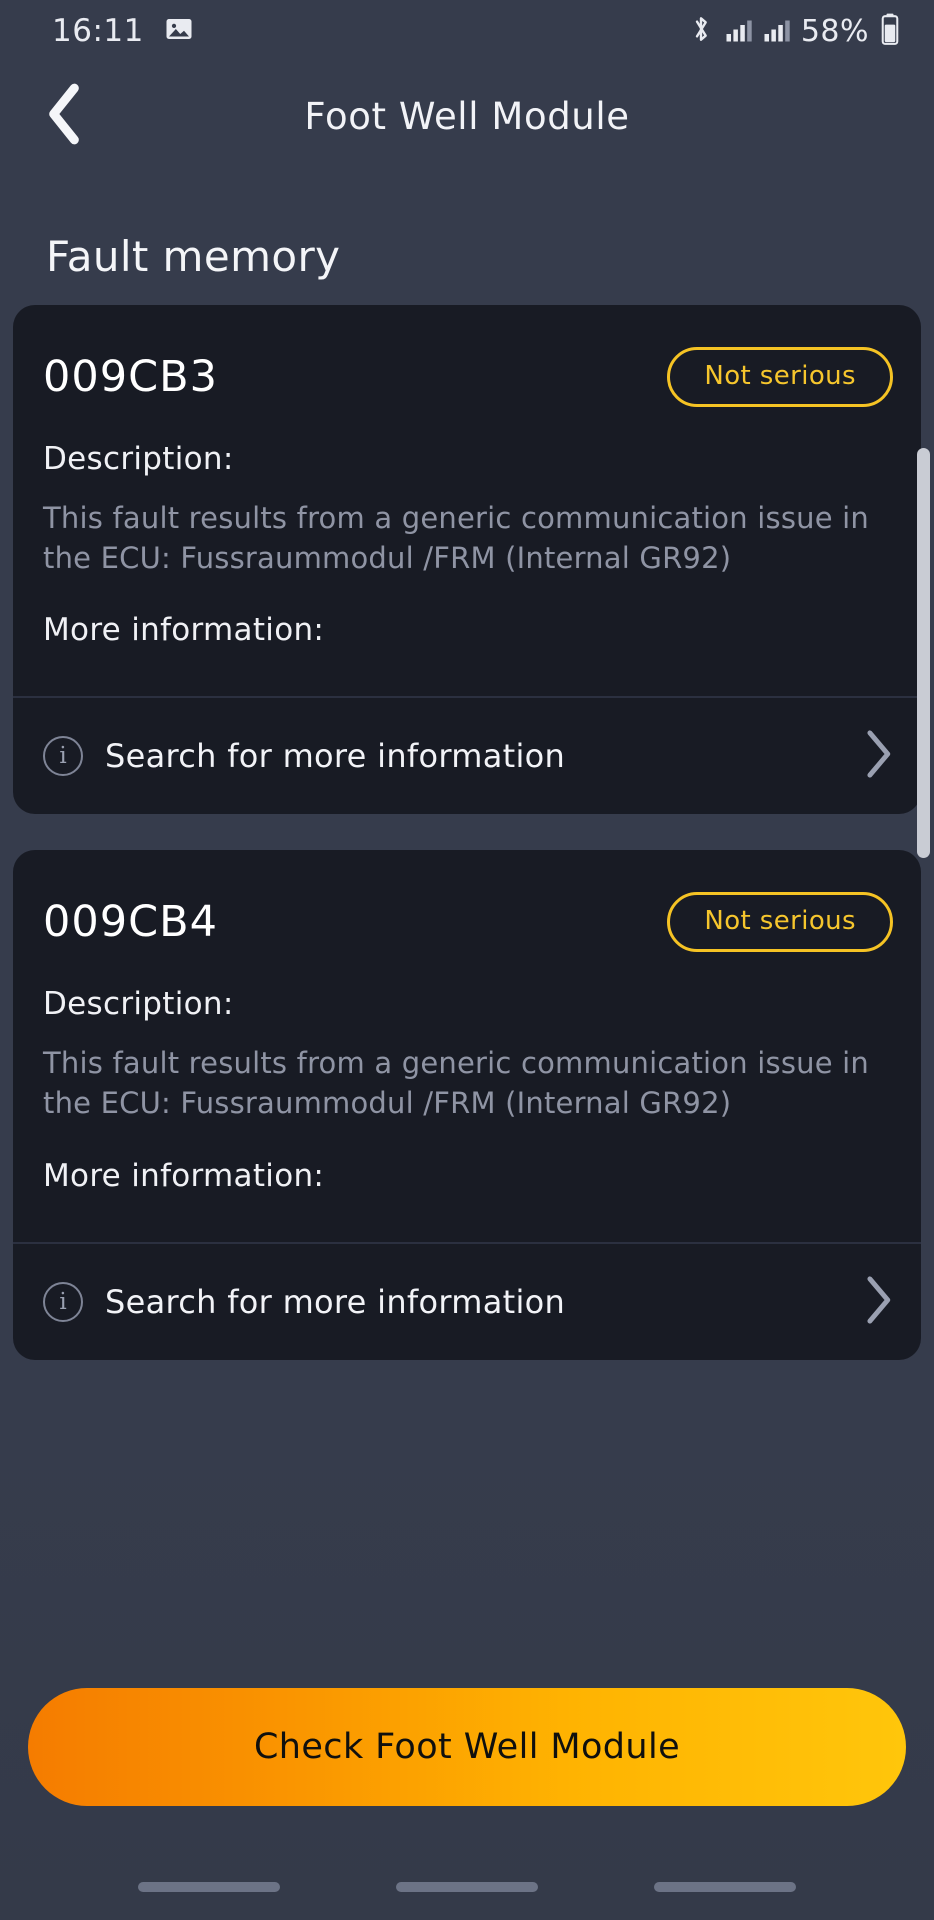  I want to click on image-icon, so click(179, 31).